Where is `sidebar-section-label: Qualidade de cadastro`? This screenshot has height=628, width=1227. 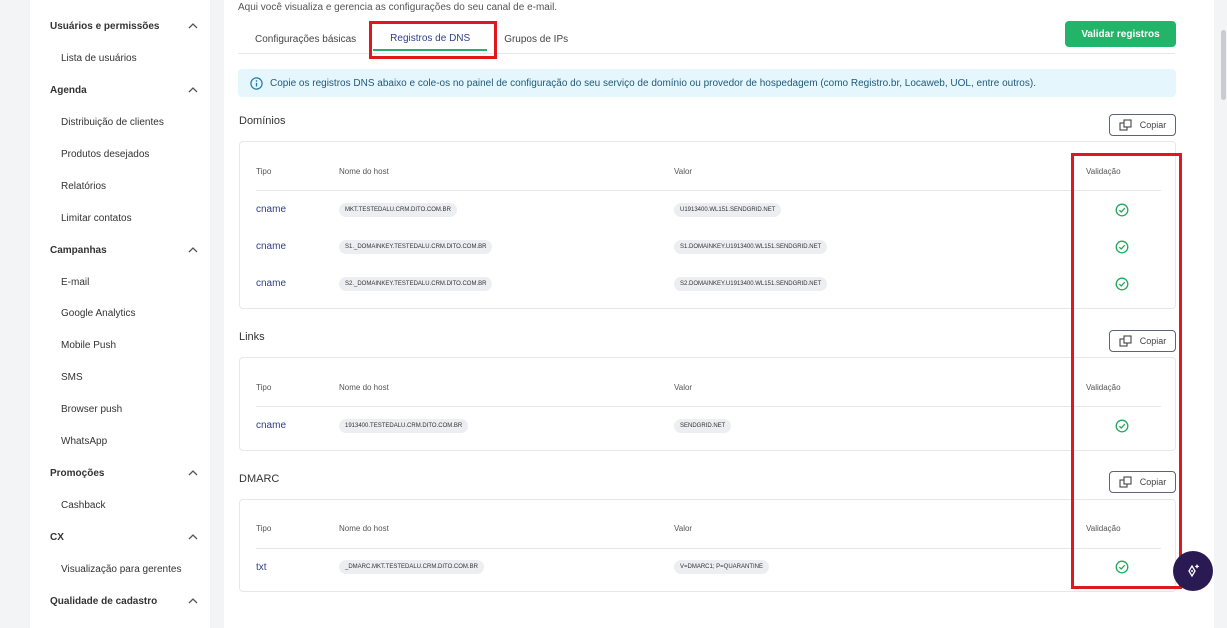 sidebar-section-label: Qualidade de cadastro is located at coordinates (104, 601).